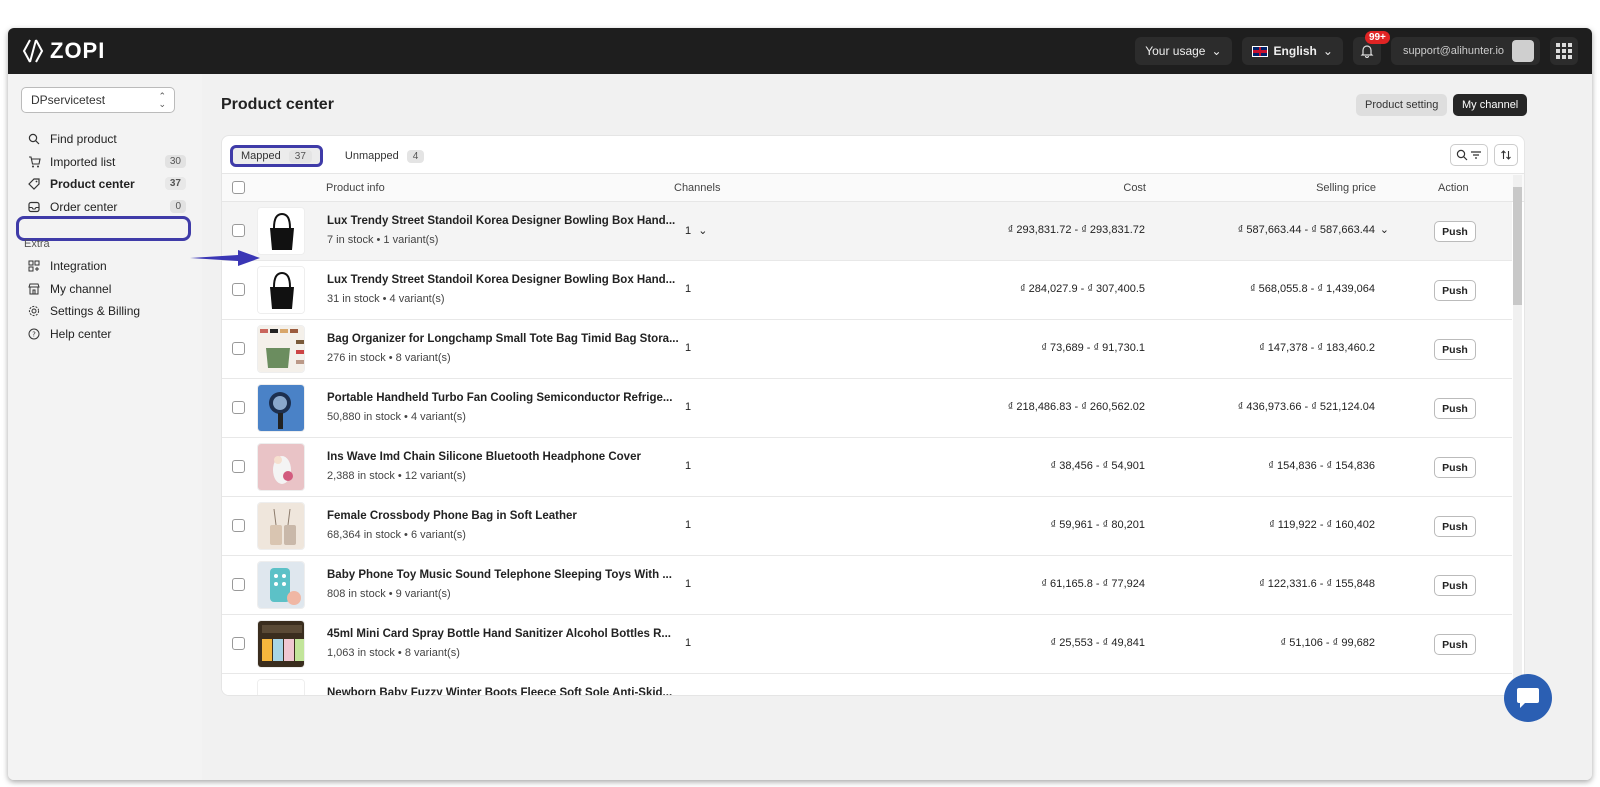 Image resolution: width=1600 pixels, height=787 pixels. What do you see at coordinates (1367, 51) in the screenshot?
I see `bell-icon` at bounding box center [1367, 51].